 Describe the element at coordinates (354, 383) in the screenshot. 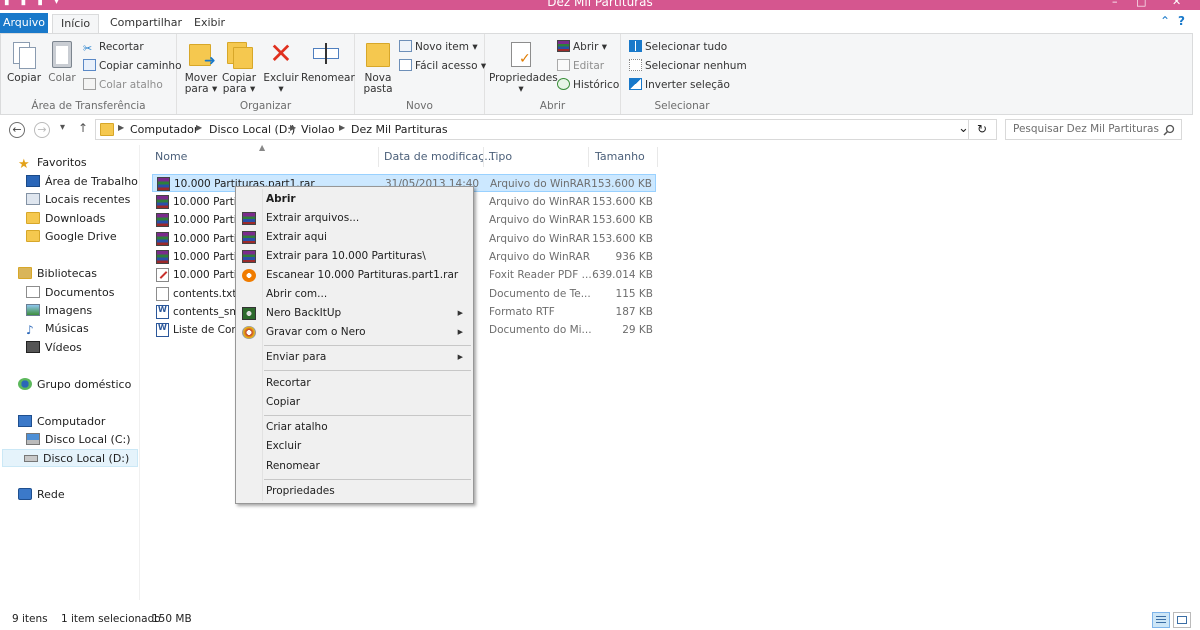

I see `menu-item-cut: Recortar` at that location.